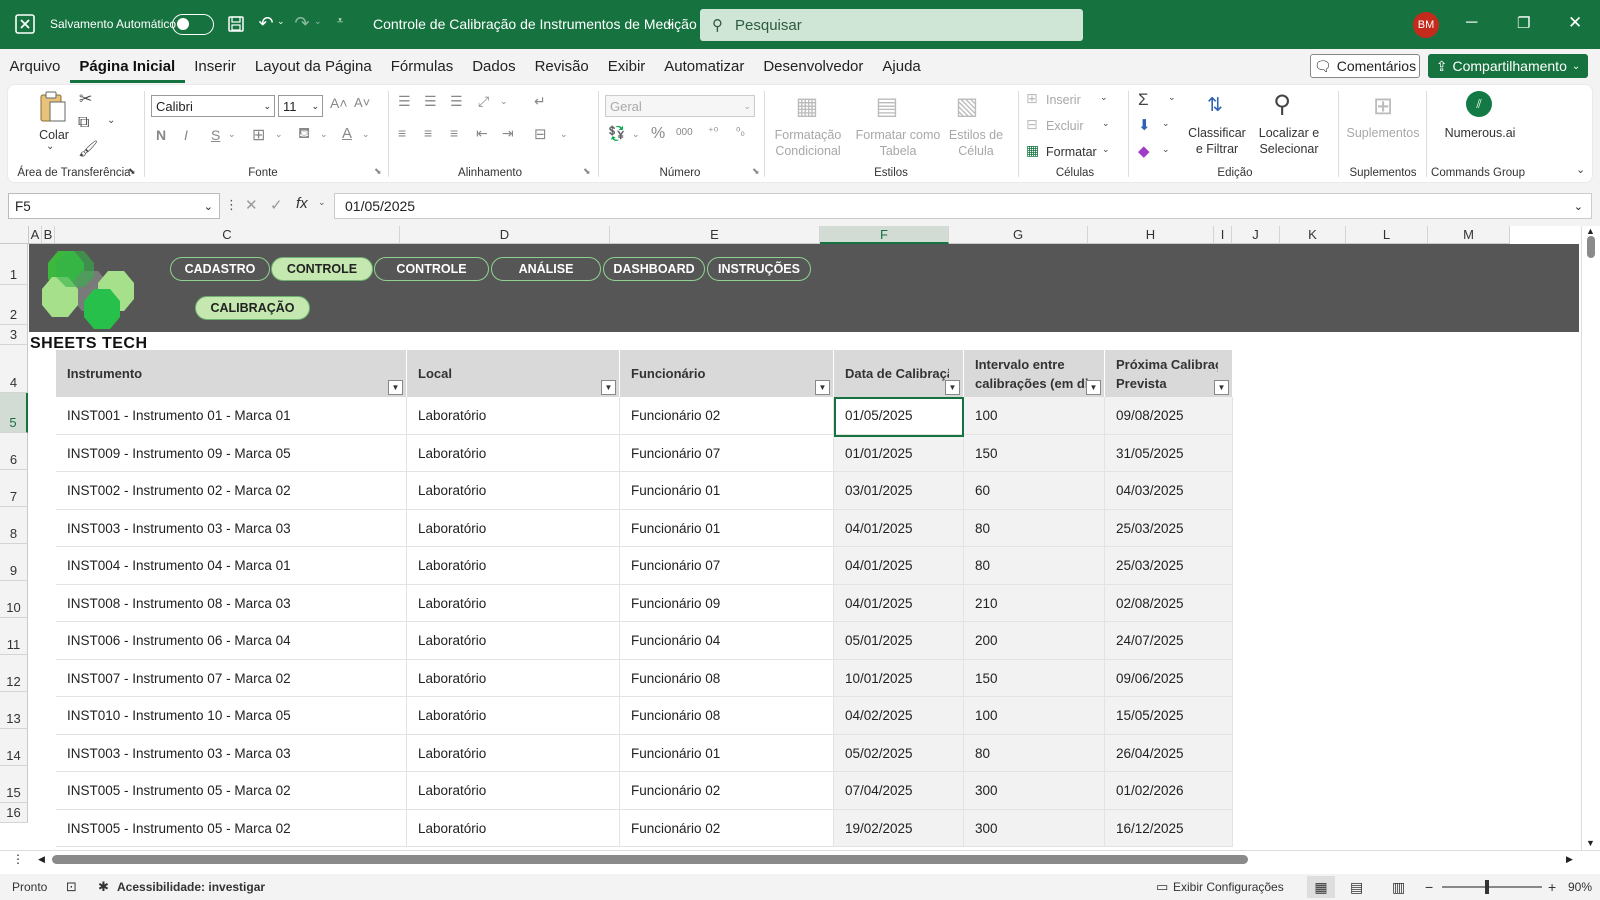  Describe the element at coordinates (508, 133) in the screenshot. I see `increase-indent-icon: ⇥` at that location.